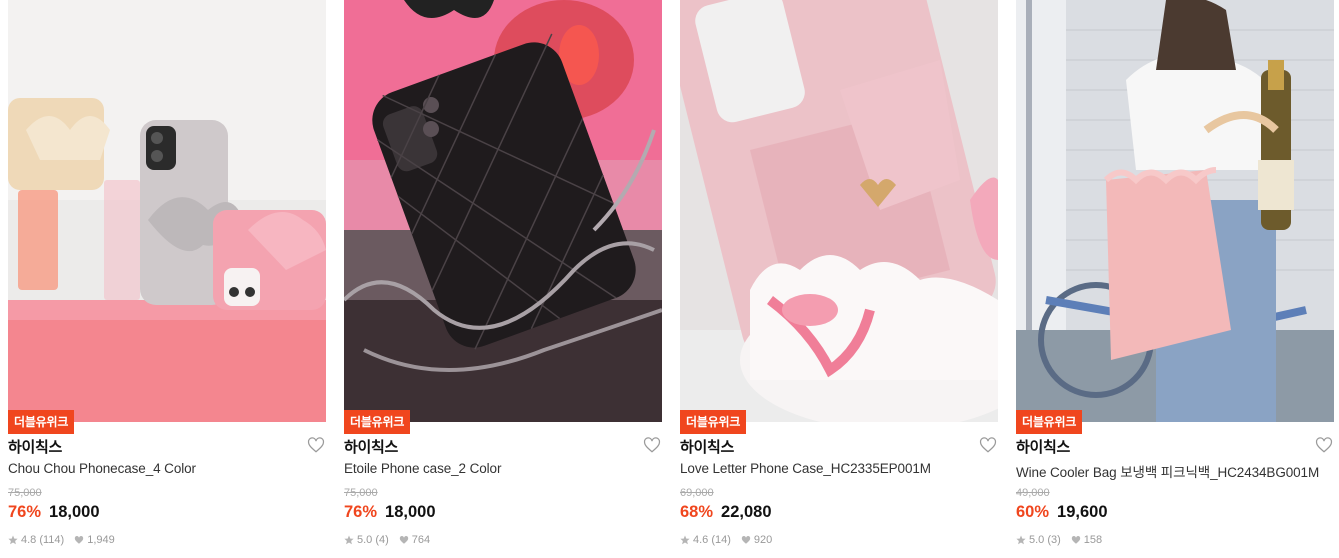 The width and height of the screenshot is (1339, 558). What do you see at coordinates (1093, 540) in the screenshot?
I see `like-count: 158` at bounding box center [1093, 540].